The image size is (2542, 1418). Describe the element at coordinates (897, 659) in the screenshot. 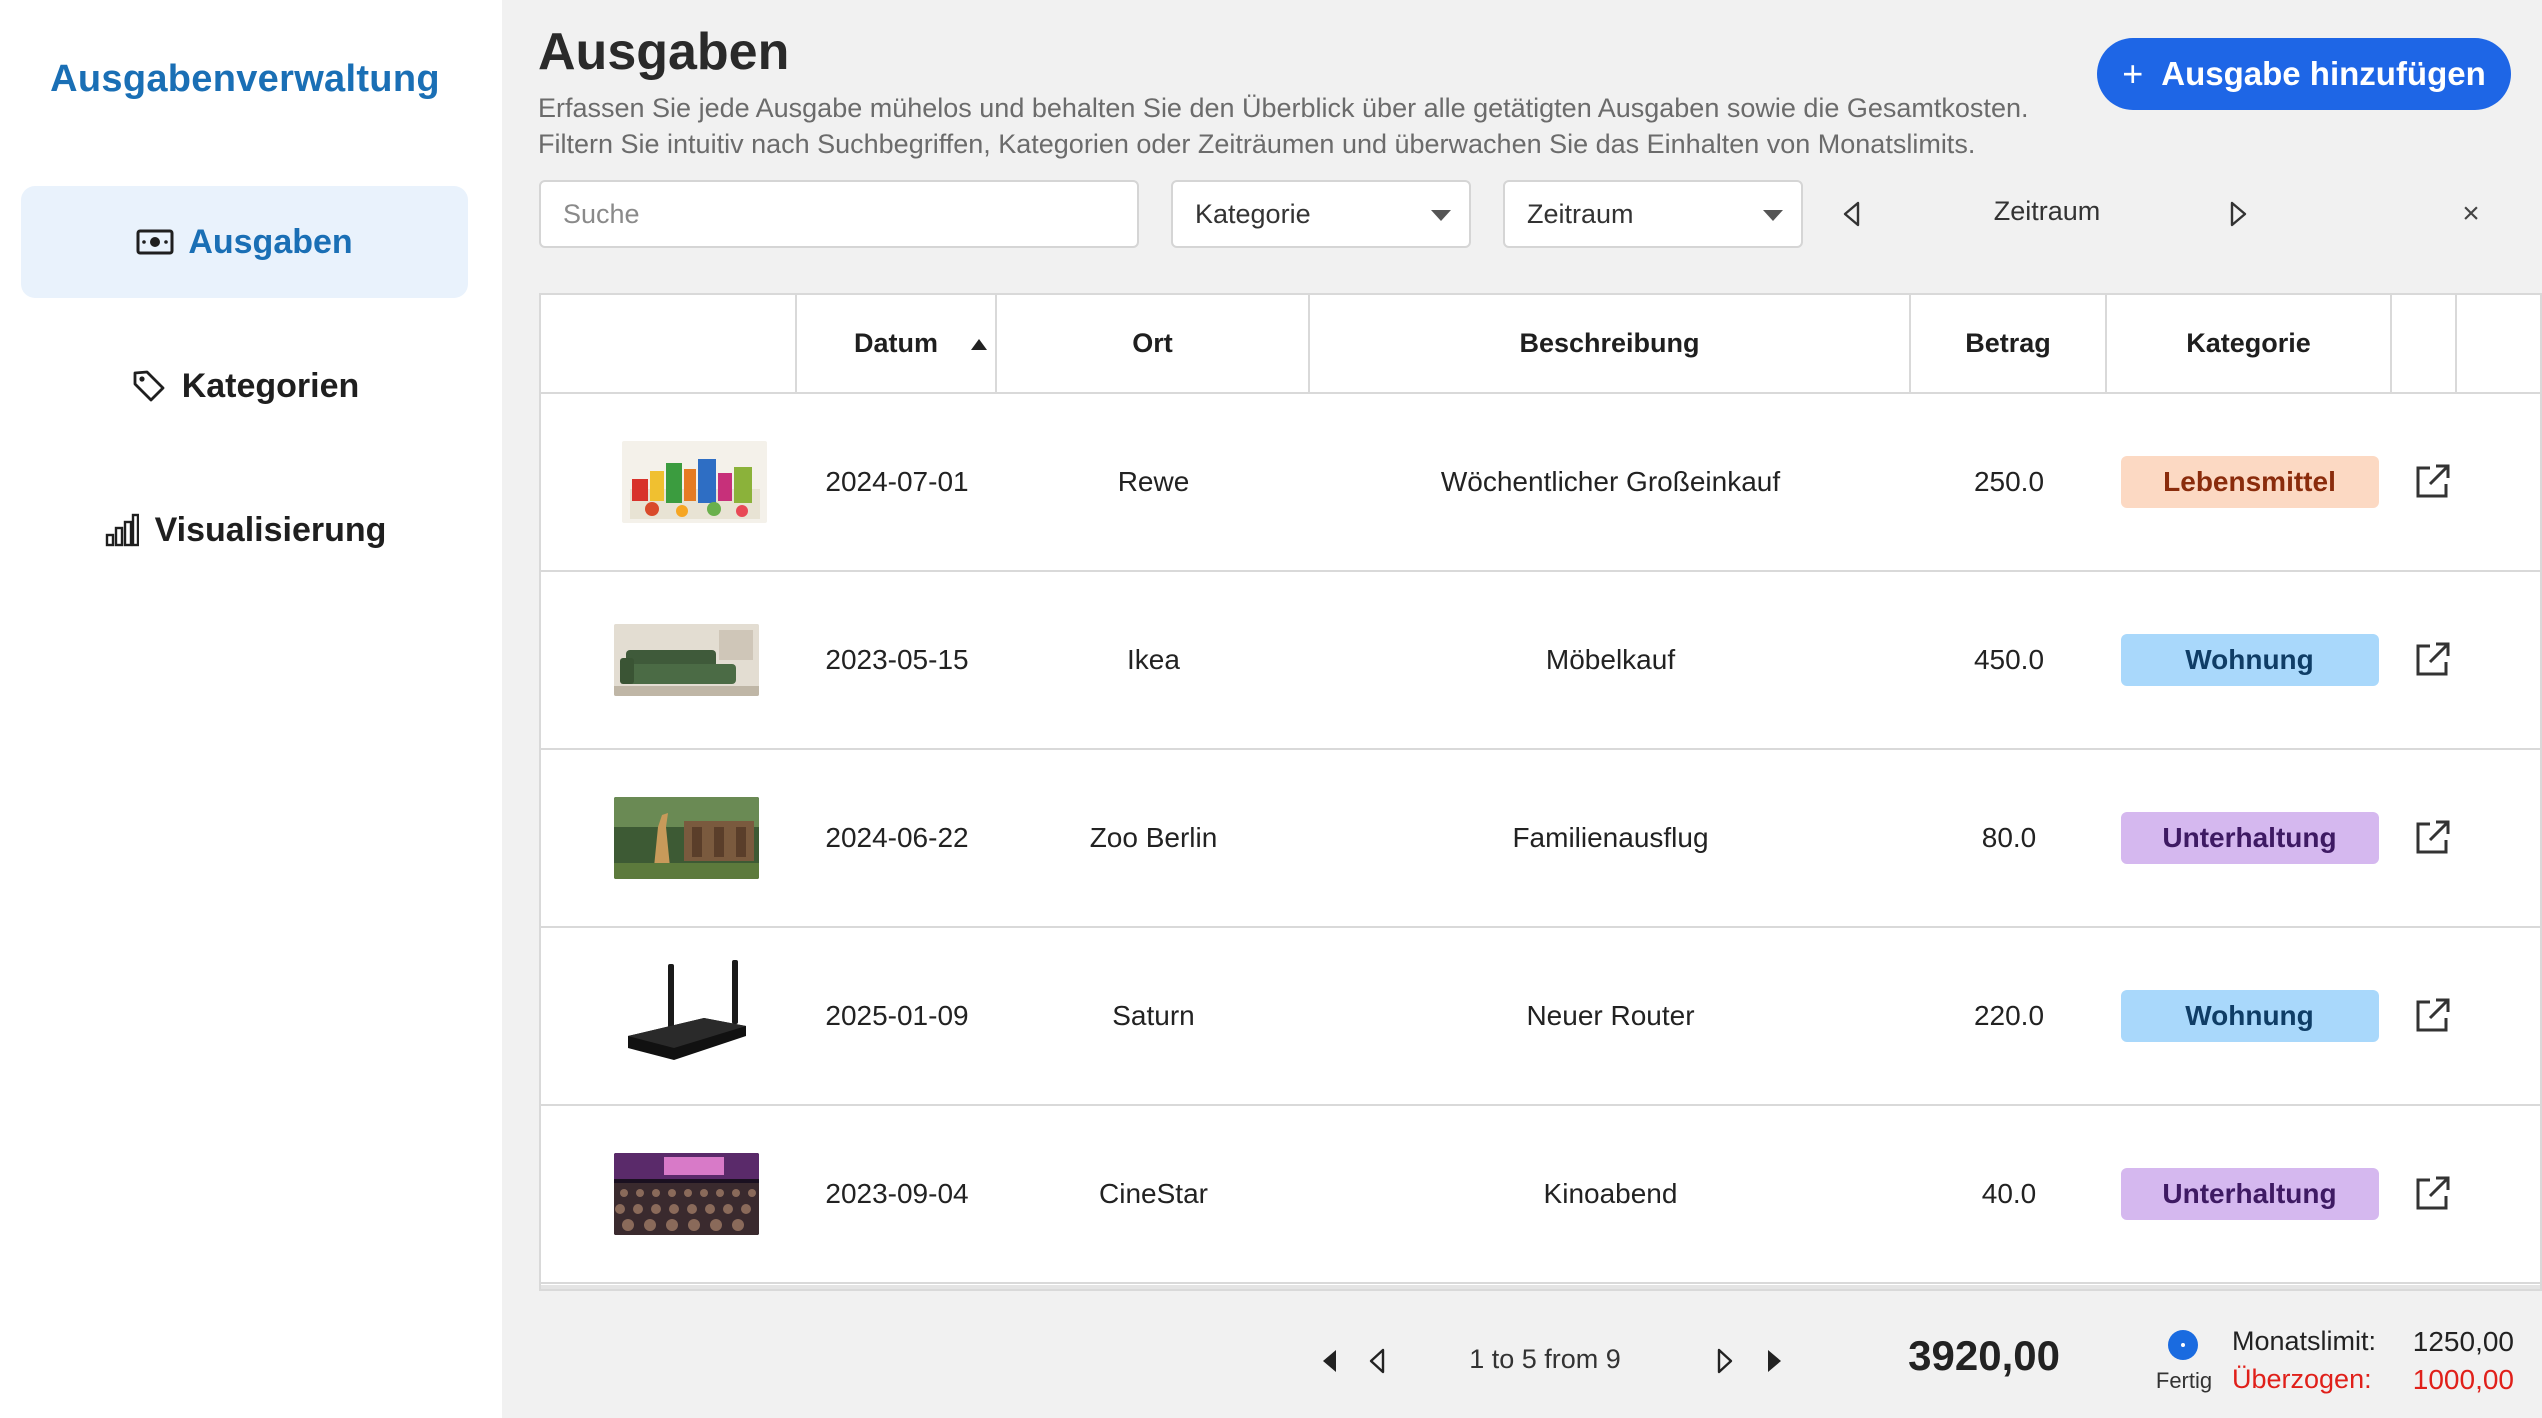

I see `expense-date: 2023-05-15` at that location.